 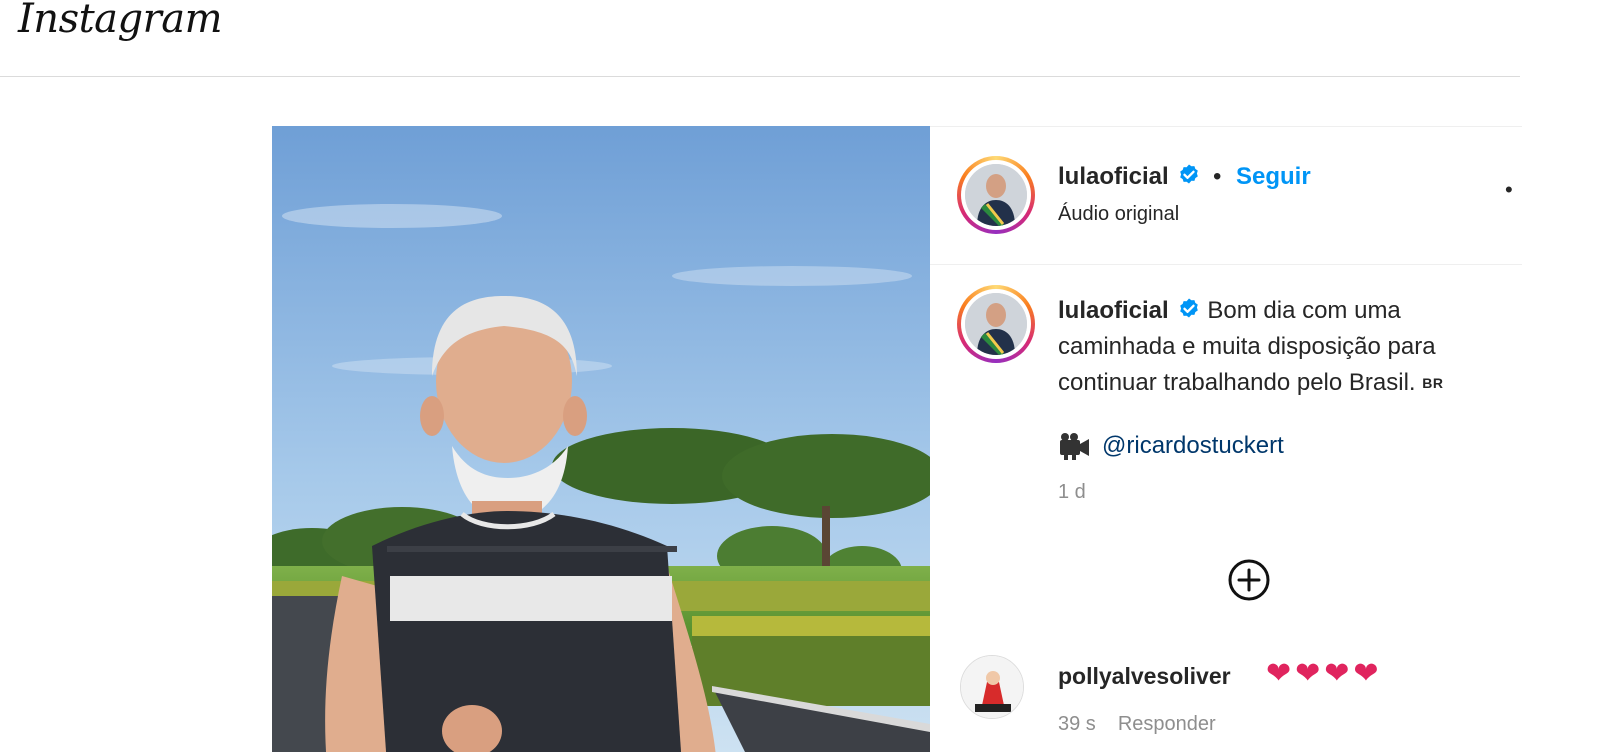 I want to click on follow-button: Seguir, so click(x=1273, y=177).